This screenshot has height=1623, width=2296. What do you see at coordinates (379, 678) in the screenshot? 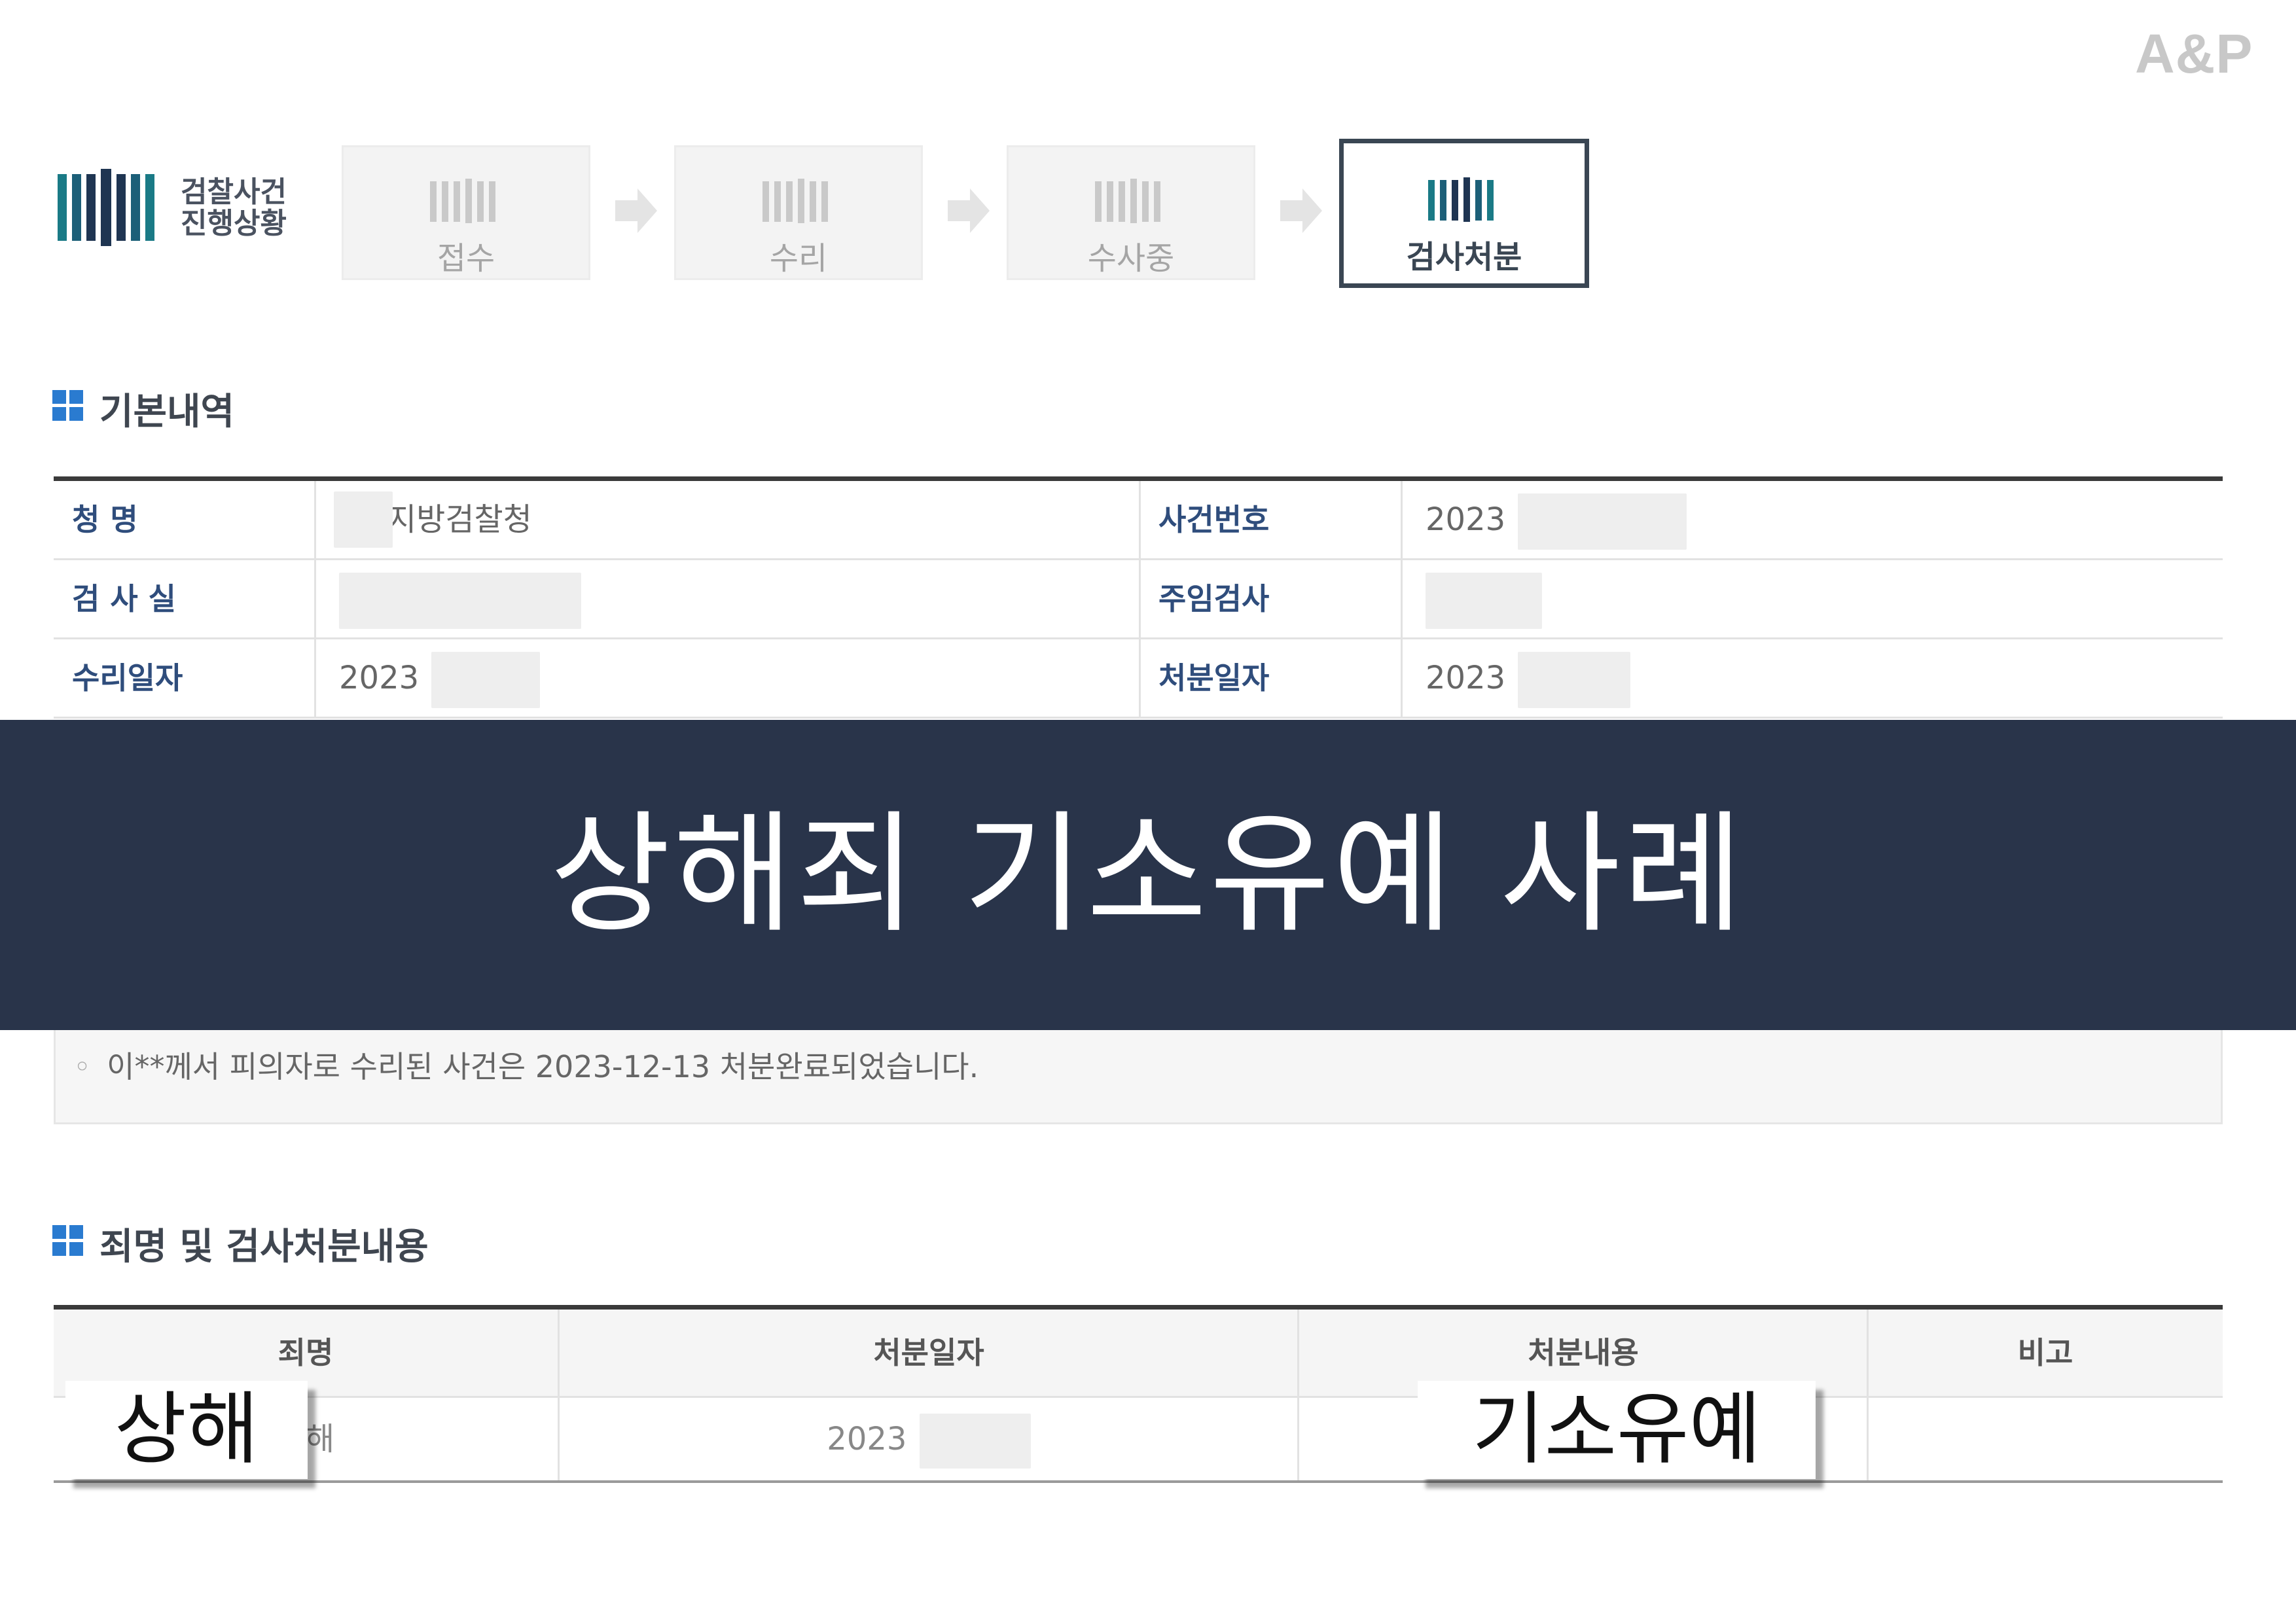
I see `value-accept-date-text: 2023` at bounding box center [379, 678].